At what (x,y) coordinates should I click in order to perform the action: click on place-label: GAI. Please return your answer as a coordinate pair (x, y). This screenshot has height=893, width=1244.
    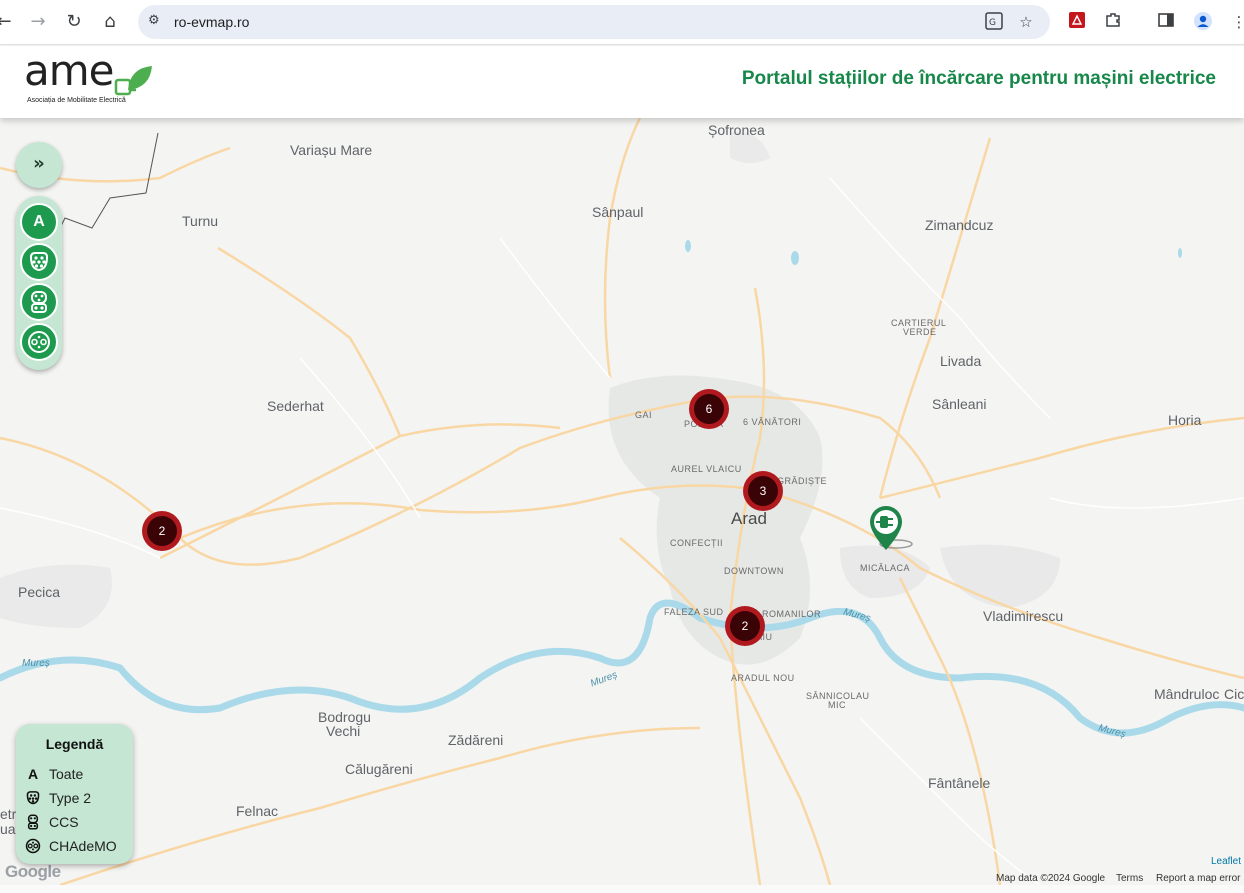
    Looking at the image, I should click on (644, 415).